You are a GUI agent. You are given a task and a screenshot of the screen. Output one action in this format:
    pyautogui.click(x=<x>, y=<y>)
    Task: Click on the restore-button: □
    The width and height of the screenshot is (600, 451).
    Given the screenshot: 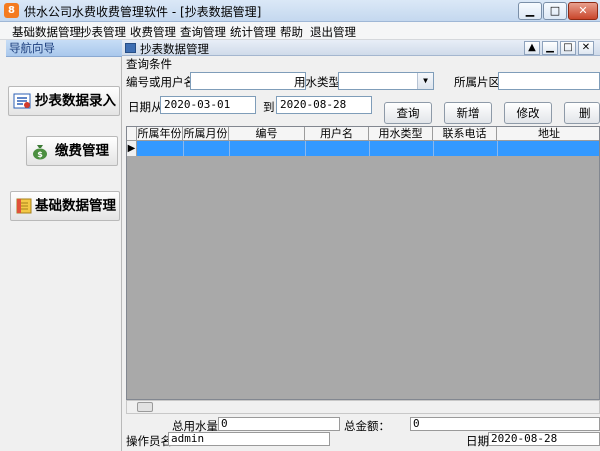 What is the action you would take?
    pyautogui.click(x=555, y=11)
    